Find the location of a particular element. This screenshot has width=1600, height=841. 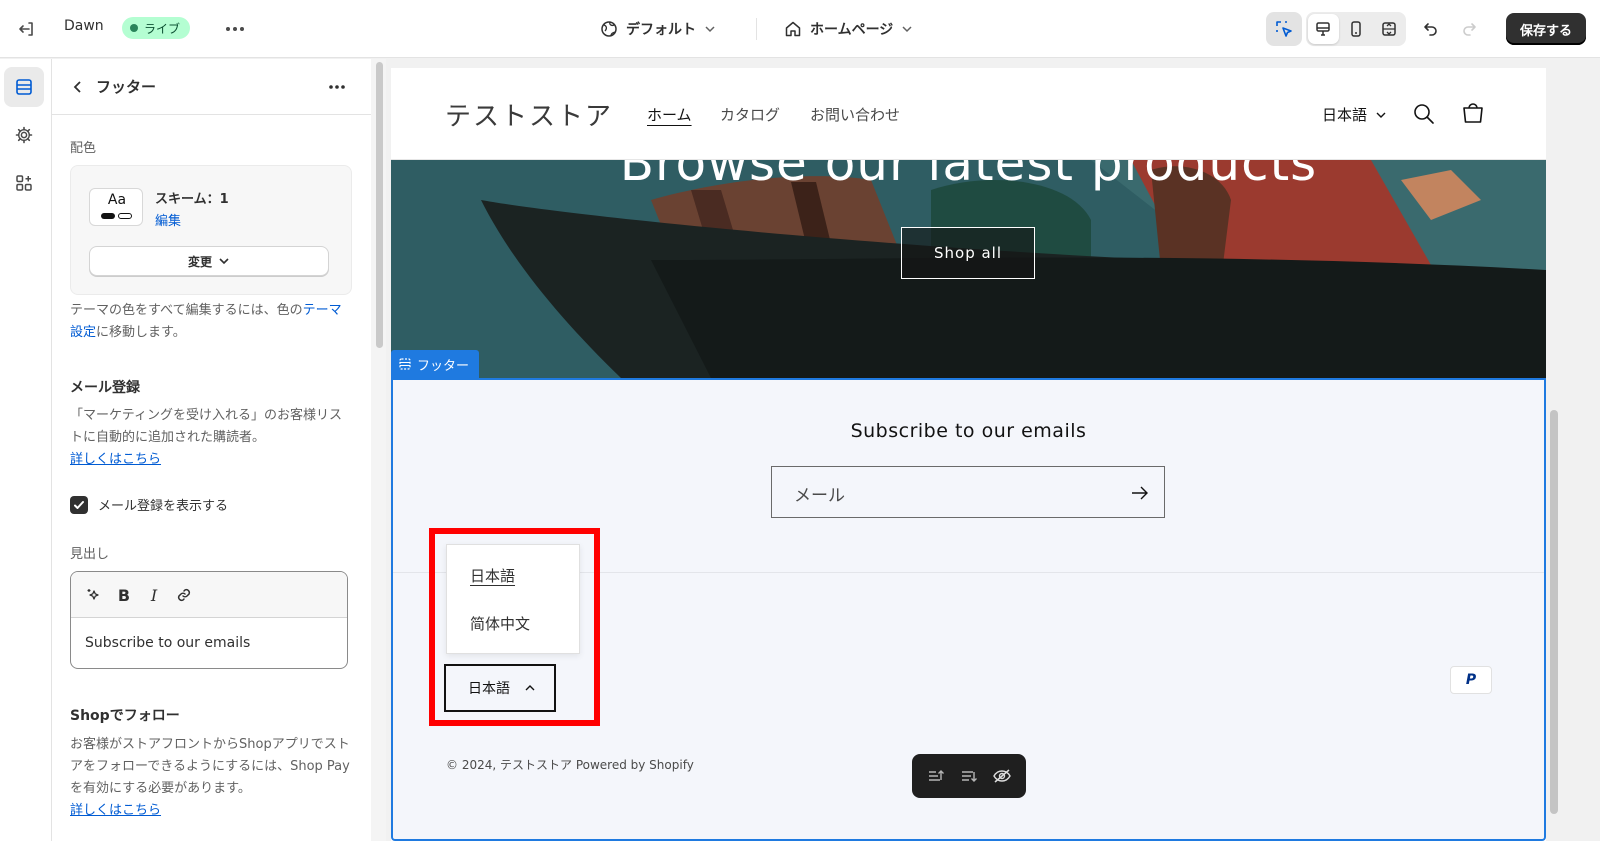

search-icon is located at coordinates (1424, 114).